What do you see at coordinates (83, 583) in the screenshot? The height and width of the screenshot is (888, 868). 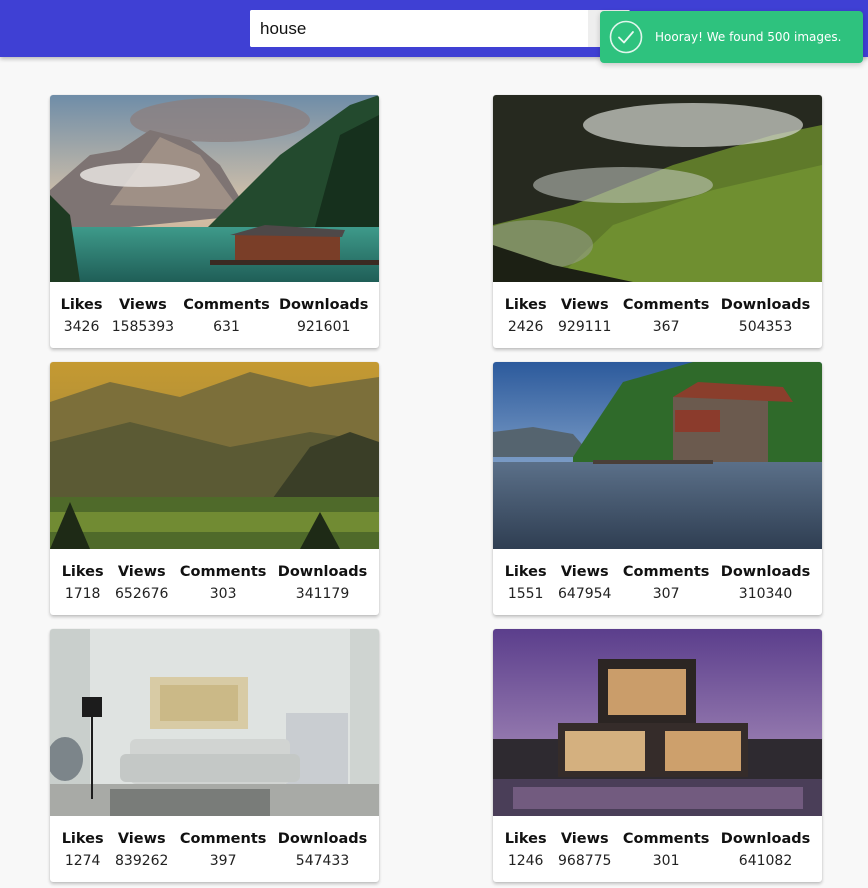 I see `likes-stat: Likes 1718` at bounding box center [83, 583].